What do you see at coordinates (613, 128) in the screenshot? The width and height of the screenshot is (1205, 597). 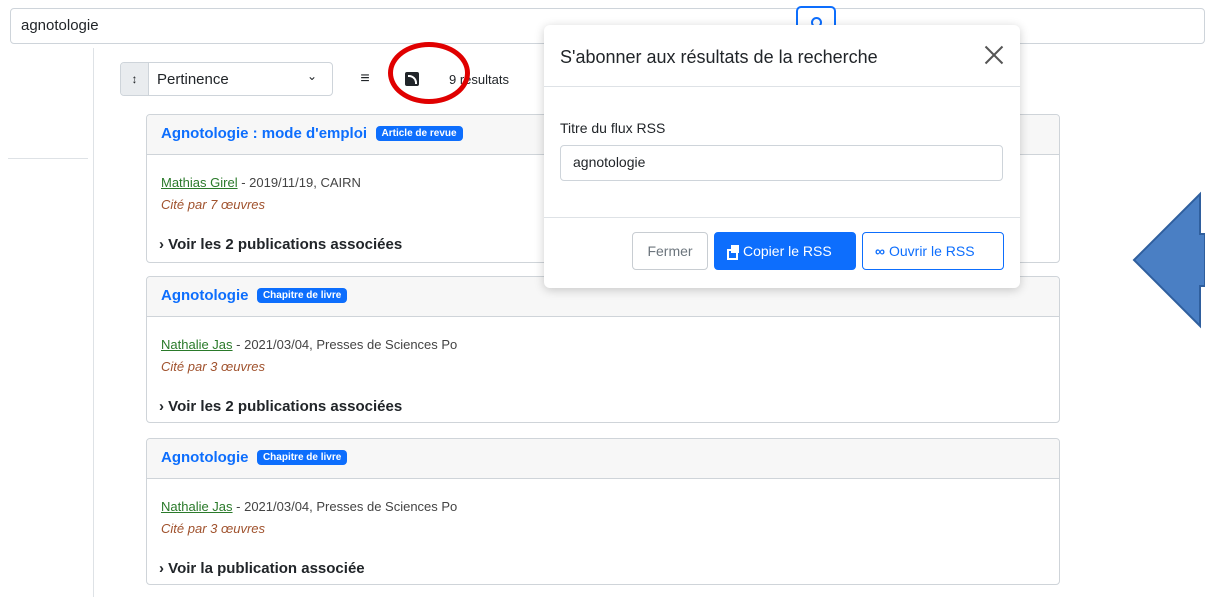 I see `rss-title-label: Titre du flux RSS` at bounding box center [613, 128].